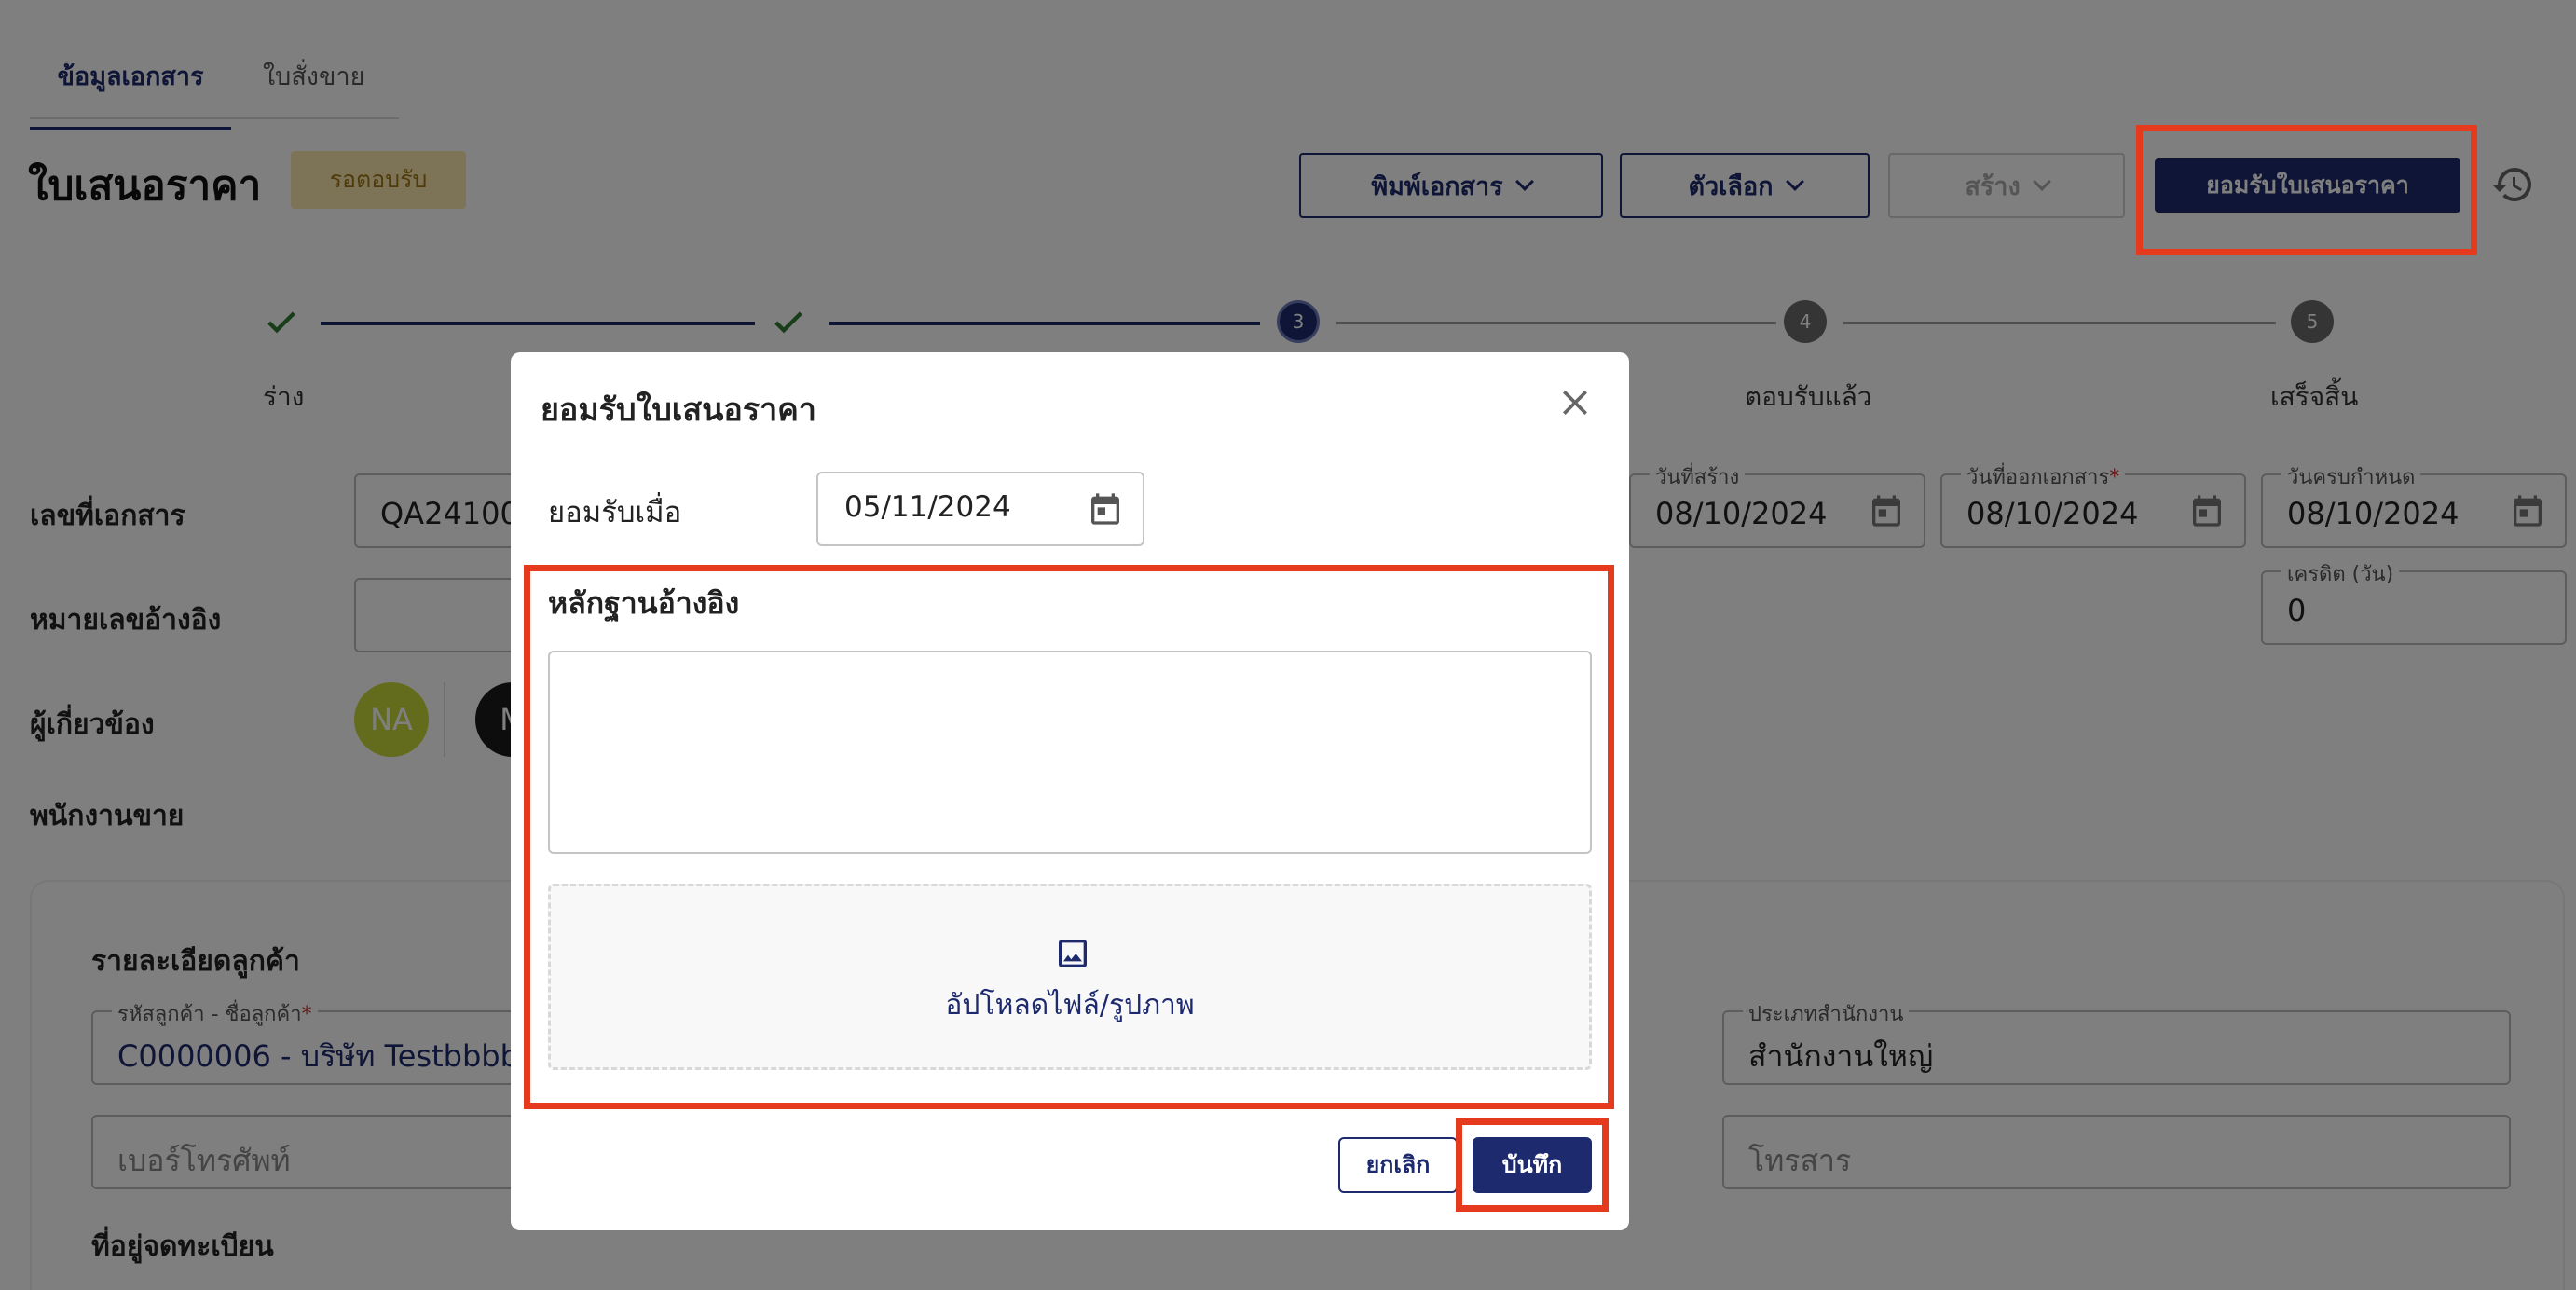  Describe the element at coordinates (644, 603) in the screenshot. I see `evidence-title: หลักฐานอ้างอิง` at that location.